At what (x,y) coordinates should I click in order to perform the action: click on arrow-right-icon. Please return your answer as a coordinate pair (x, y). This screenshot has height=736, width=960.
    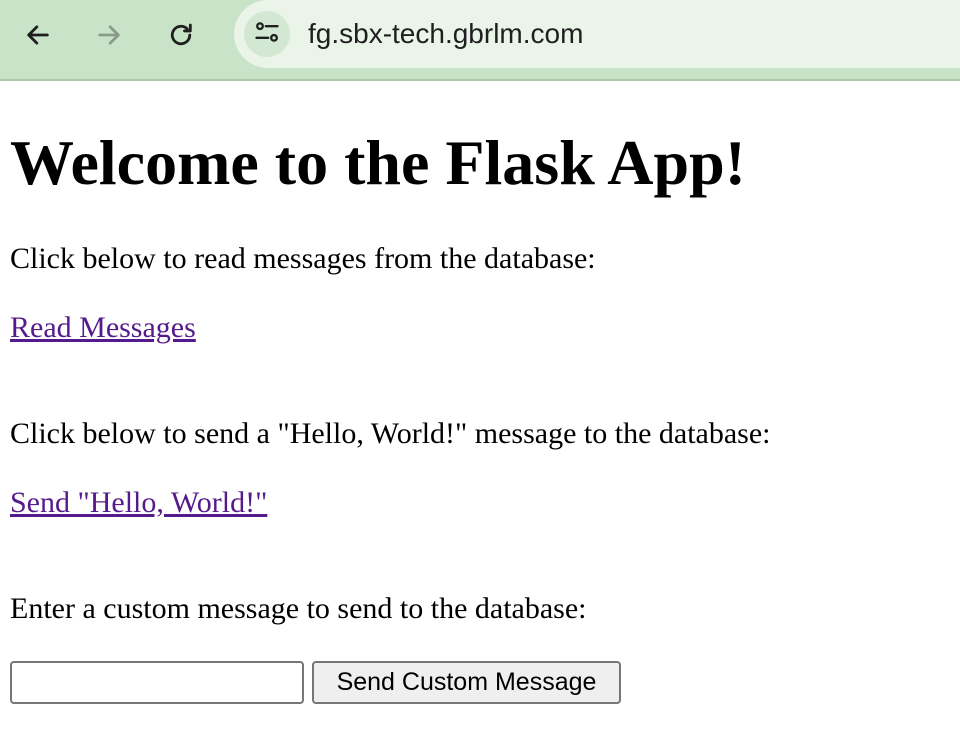
    Looking at the image, I should click on (109, 35).